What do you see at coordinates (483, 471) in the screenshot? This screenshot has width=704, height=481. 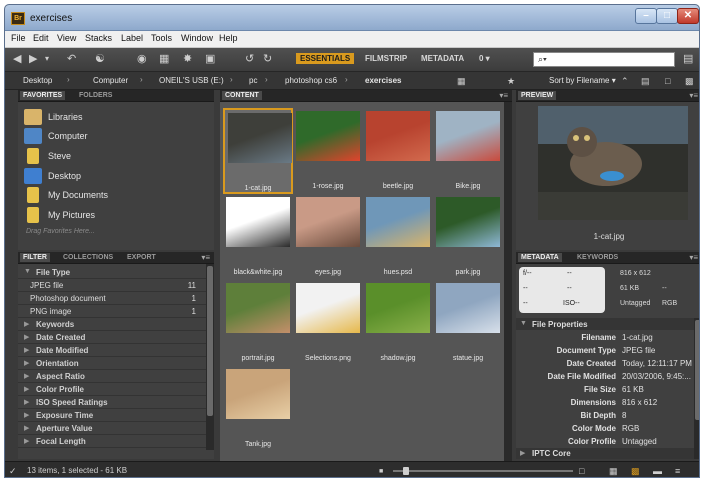 I see `thumbnail-size-slider` at bounding box center [483, 471].